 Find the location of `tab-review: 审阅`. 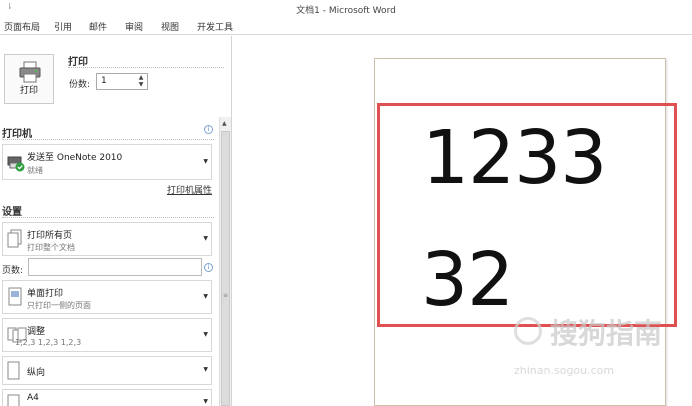

tab-review: 审阅 is located at coordinates (134, 26).